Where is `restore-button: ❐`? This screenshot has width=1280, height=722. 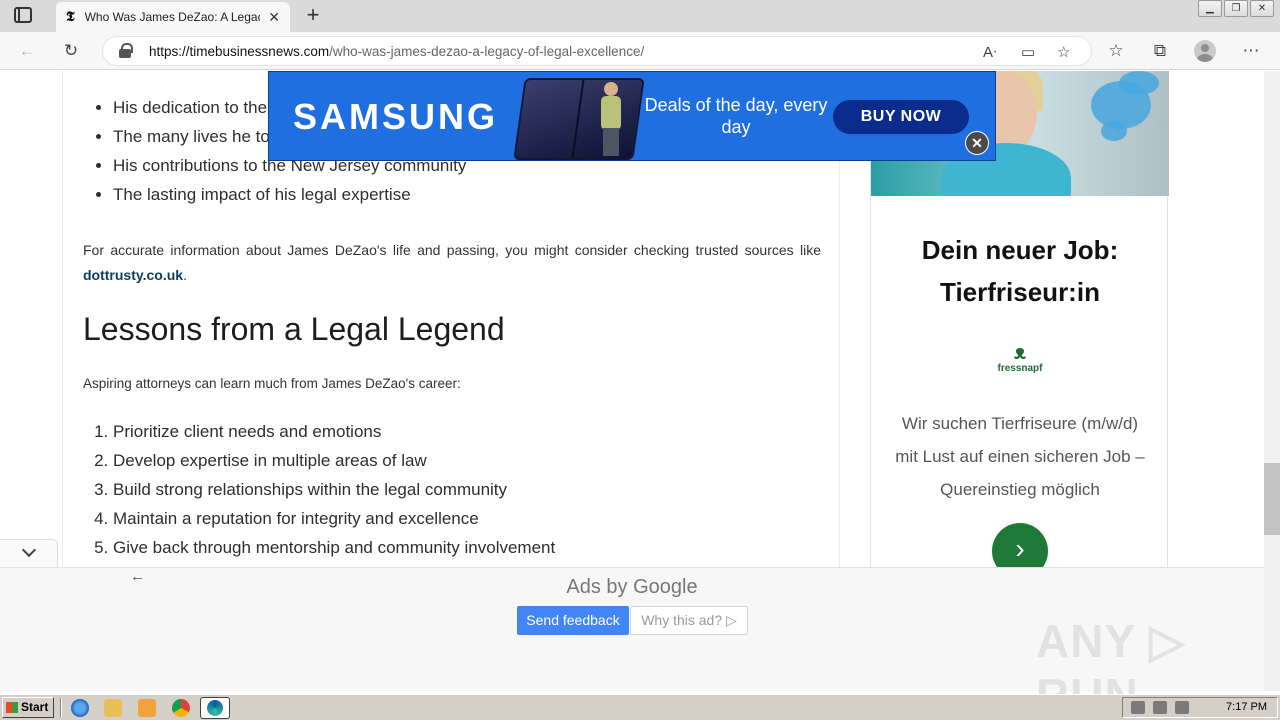
restore-button: ❐ is located at coordinates (1236, 8).